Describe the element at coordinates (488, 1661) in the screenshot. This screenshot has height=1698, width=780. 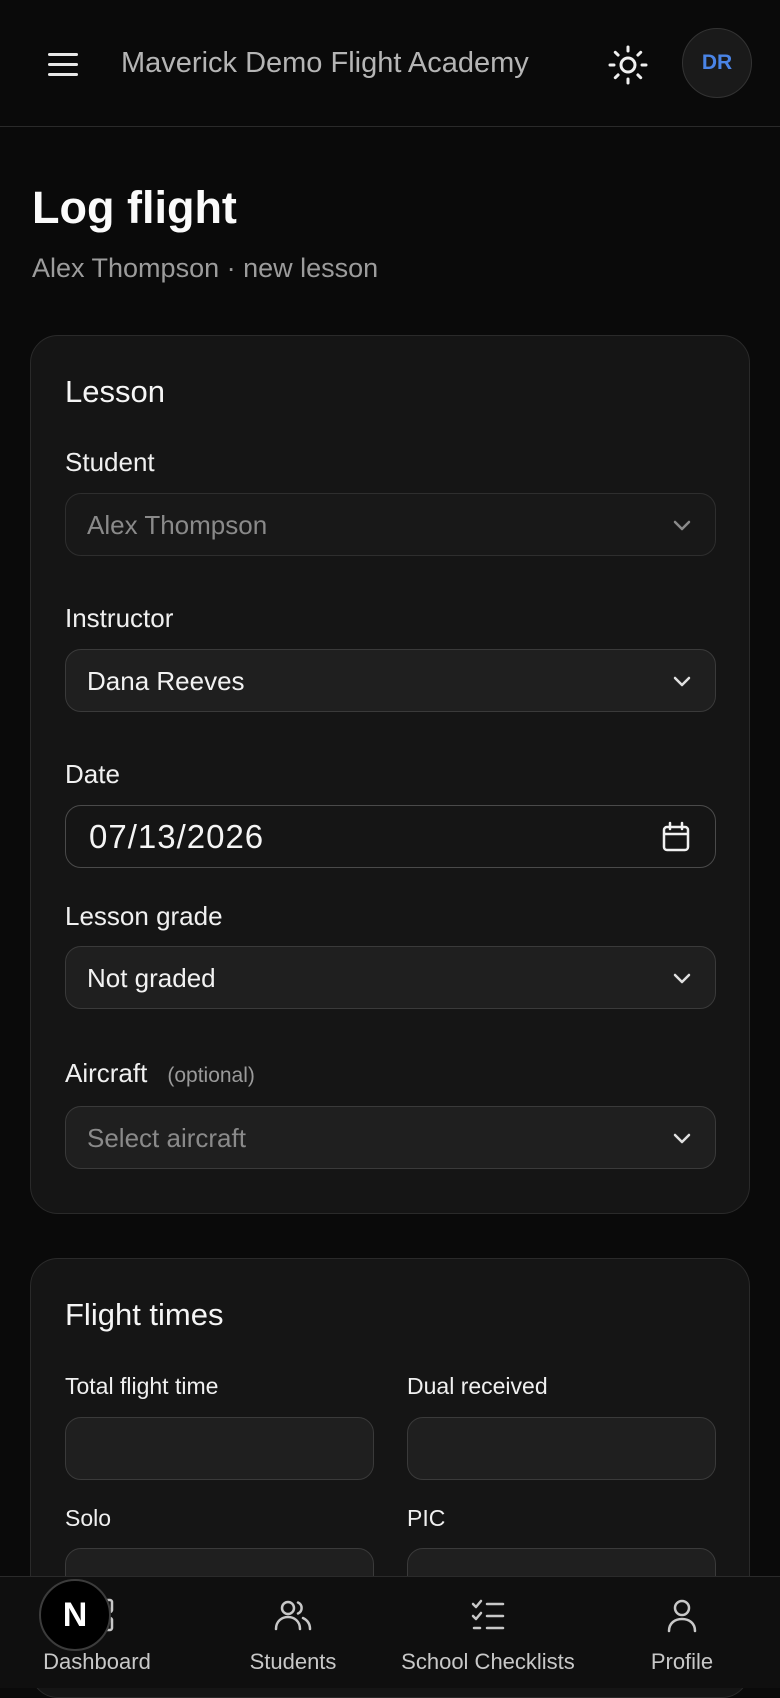
I see `nav-school-checklists-label: School Checklists` at that location.